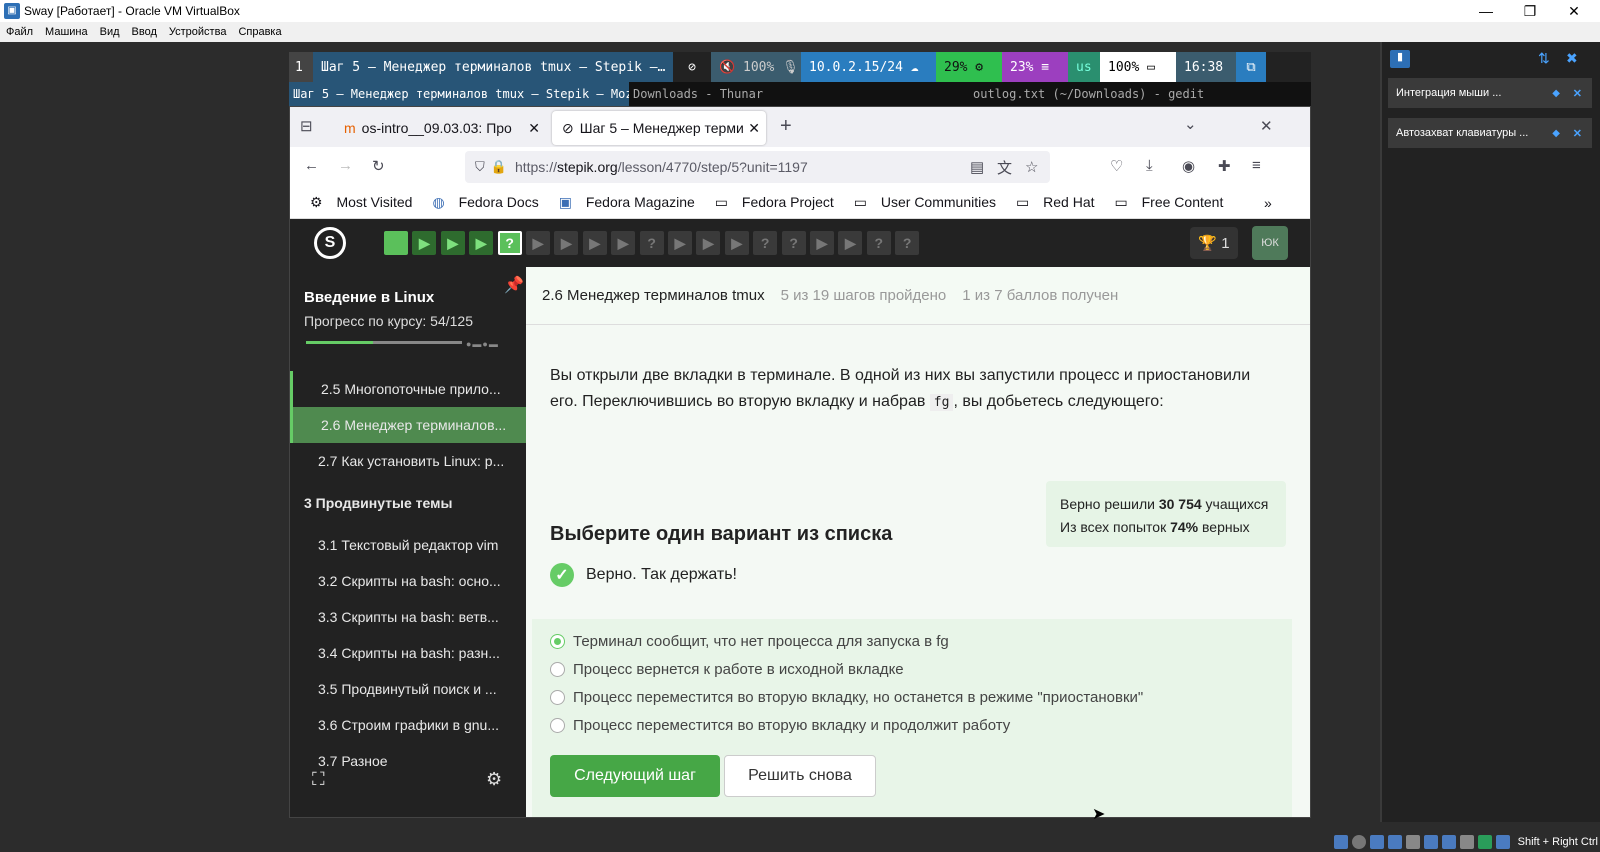 The width and height of the screenshot is (1600, 852). Describe the element at coordinates (408, 503) in the screenshot. I see `sidebar-item: 3 Продвинутые темы` at that location.